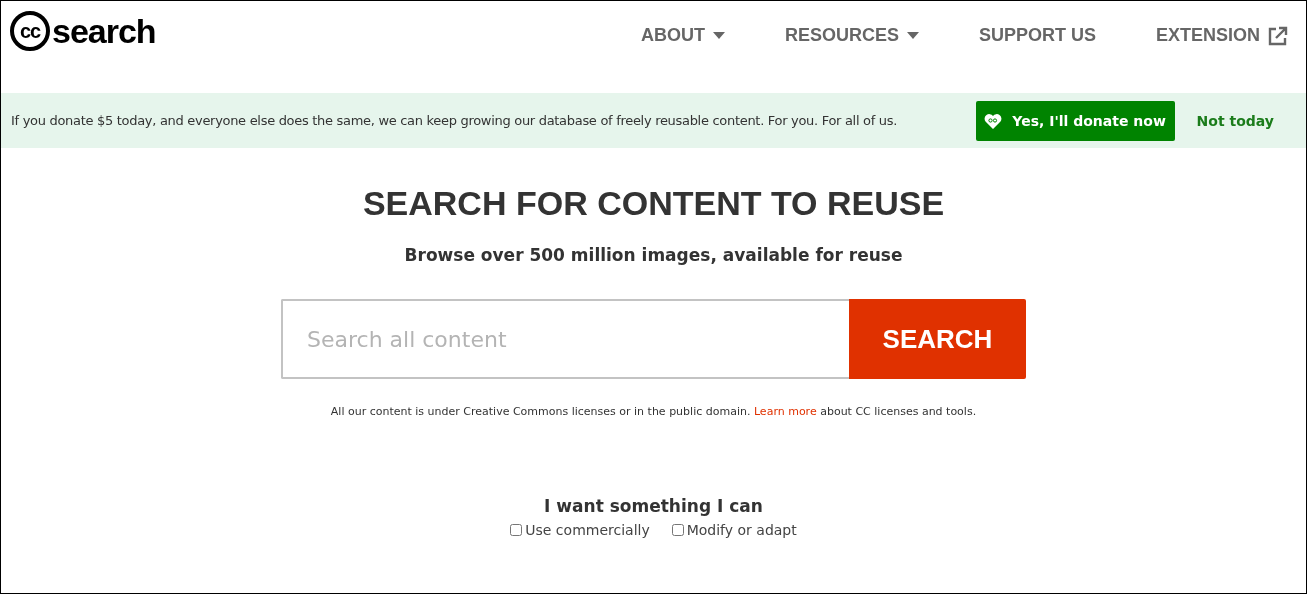 The image size is (1307, 594). I want to click on external-link-icon, so click(1278, 35).